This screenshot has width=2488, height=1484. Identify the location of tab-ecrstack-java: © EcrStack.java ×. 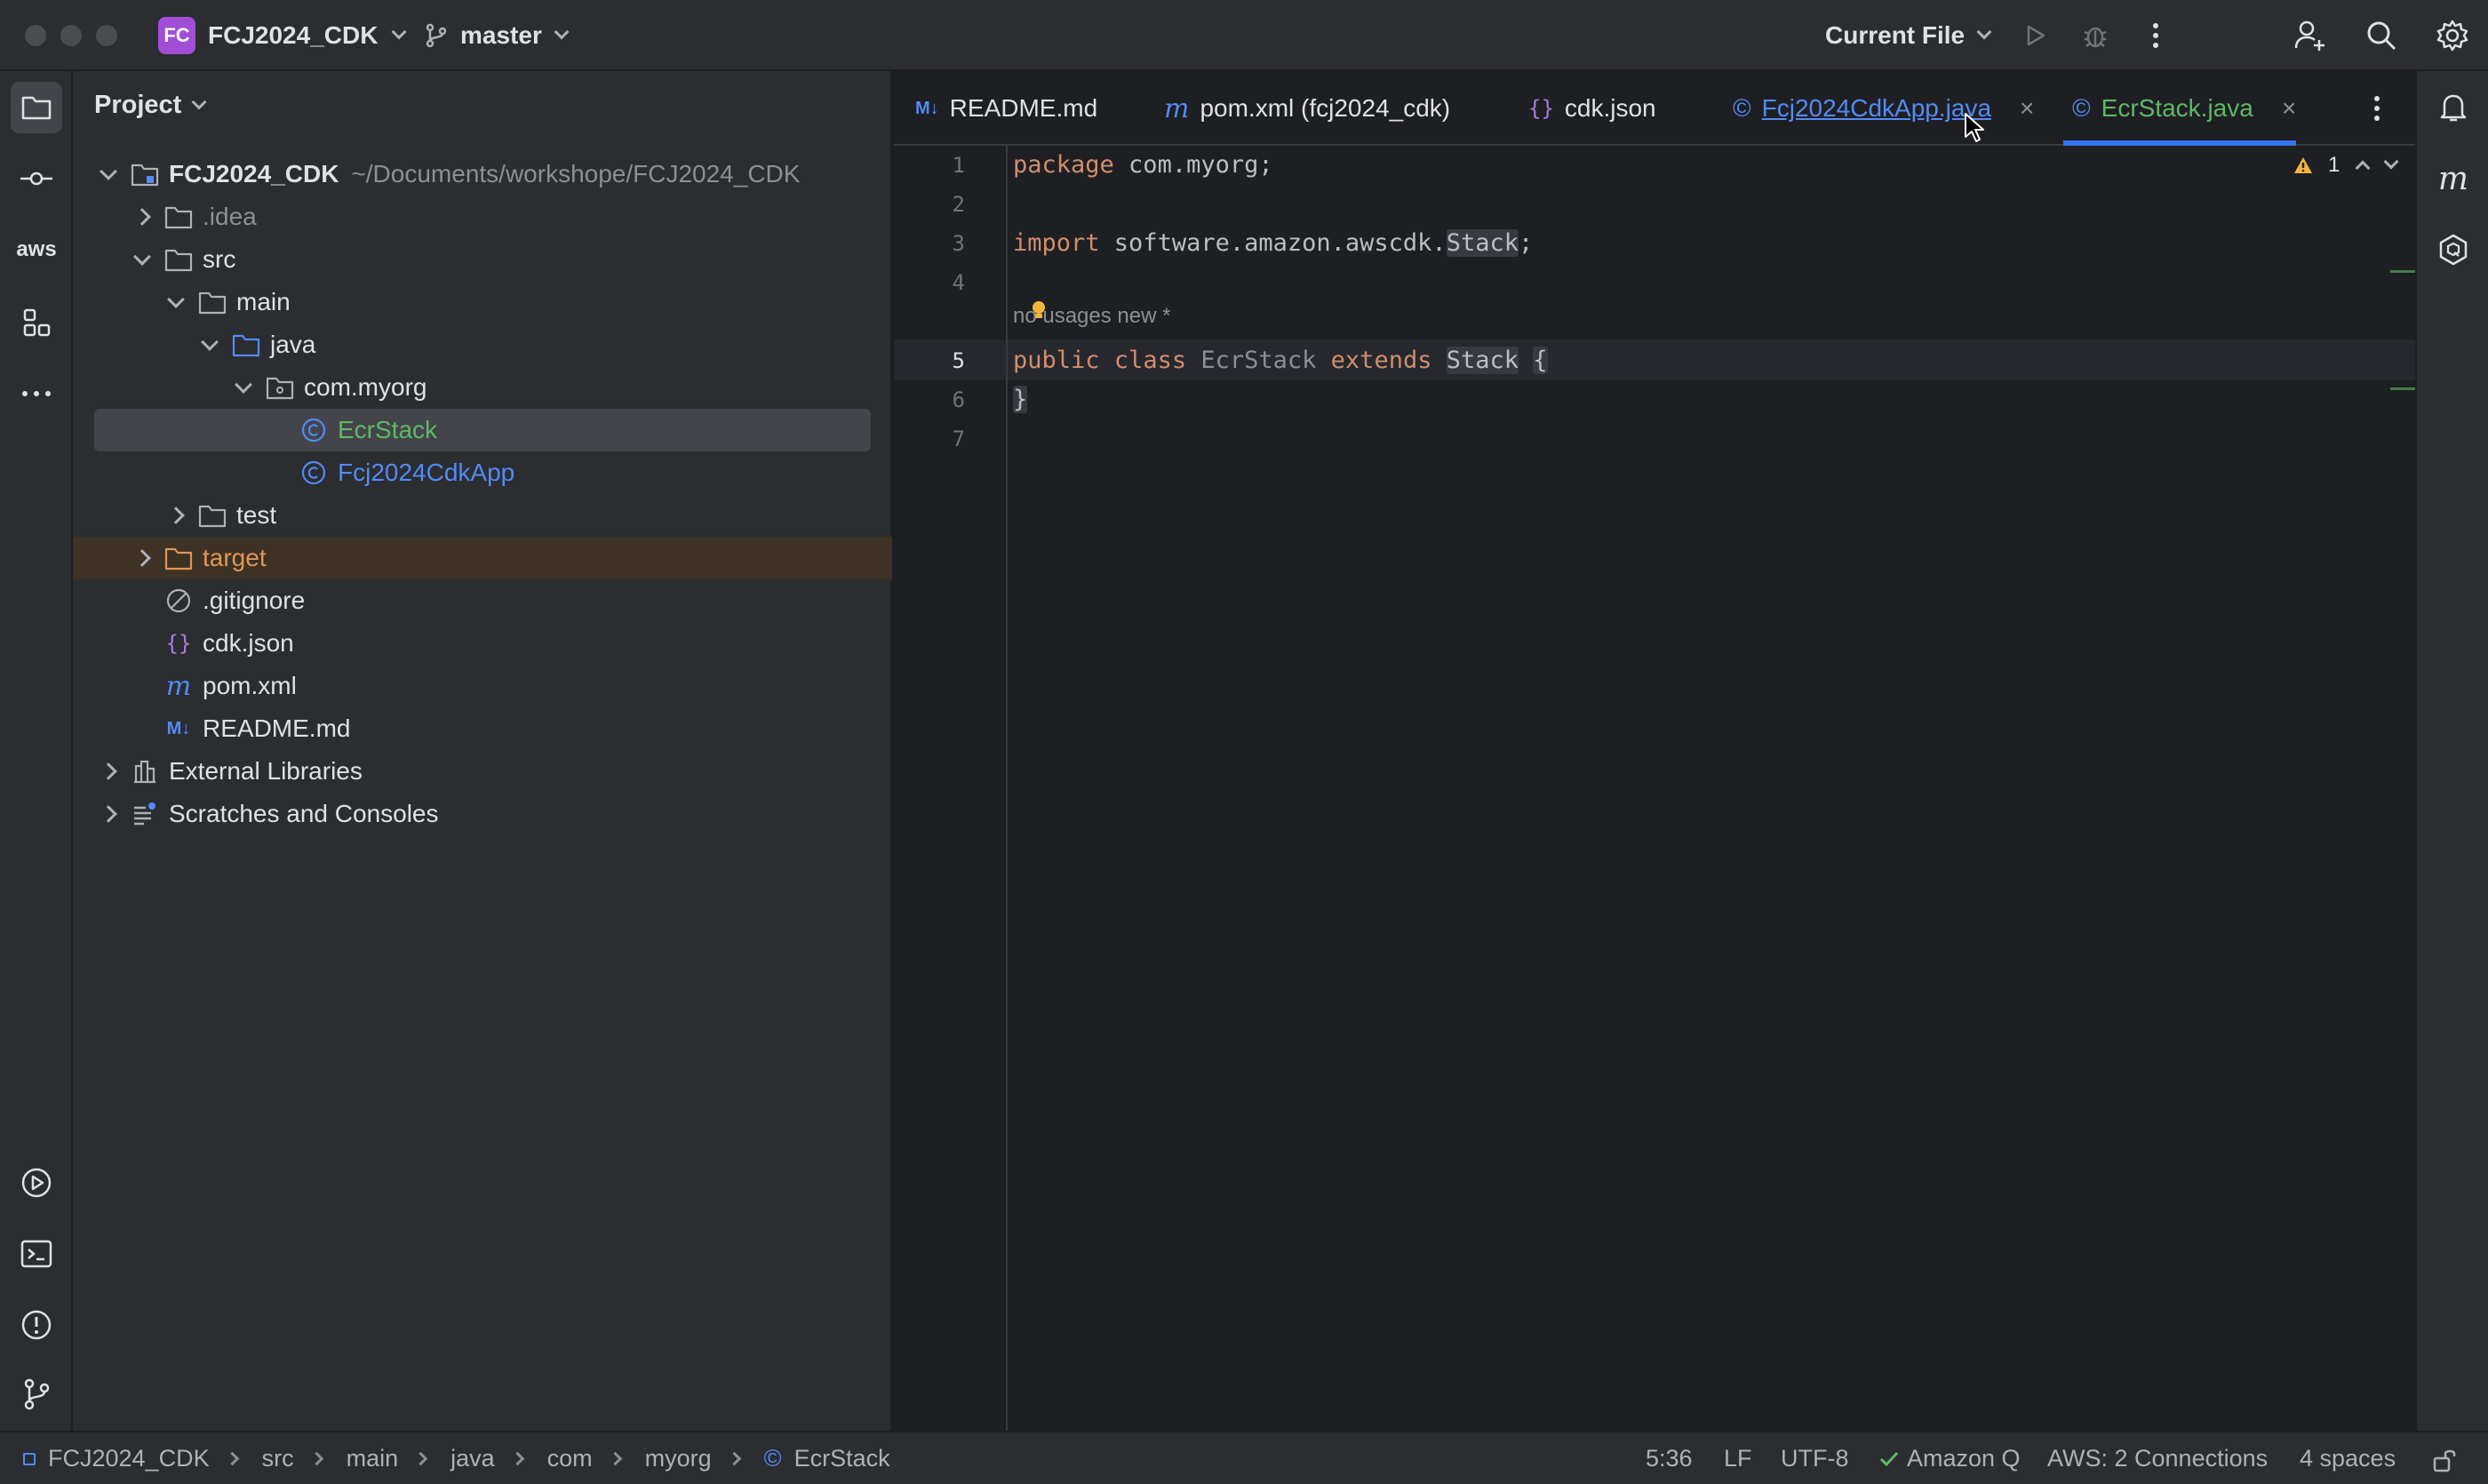
(2179, 109).